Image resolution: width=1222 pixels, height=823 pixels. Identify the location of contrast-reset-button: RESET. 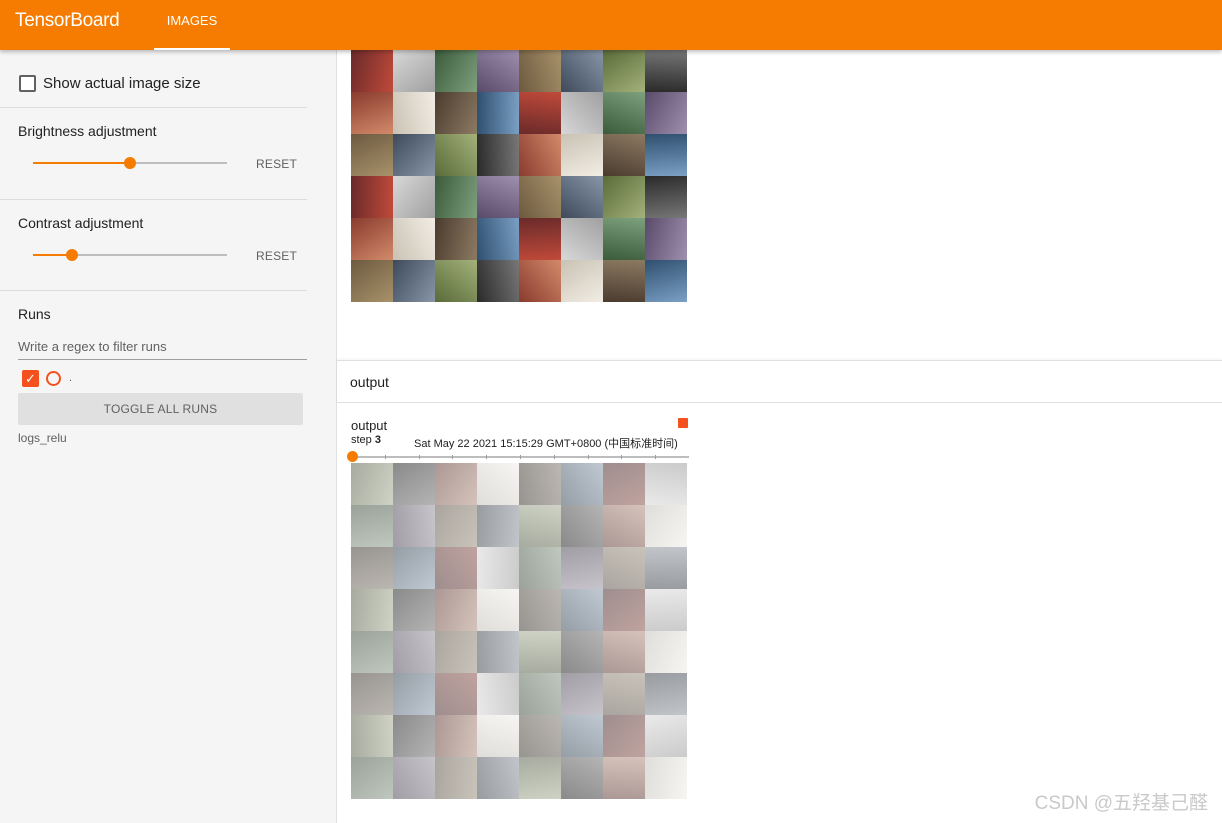
(276, 256).